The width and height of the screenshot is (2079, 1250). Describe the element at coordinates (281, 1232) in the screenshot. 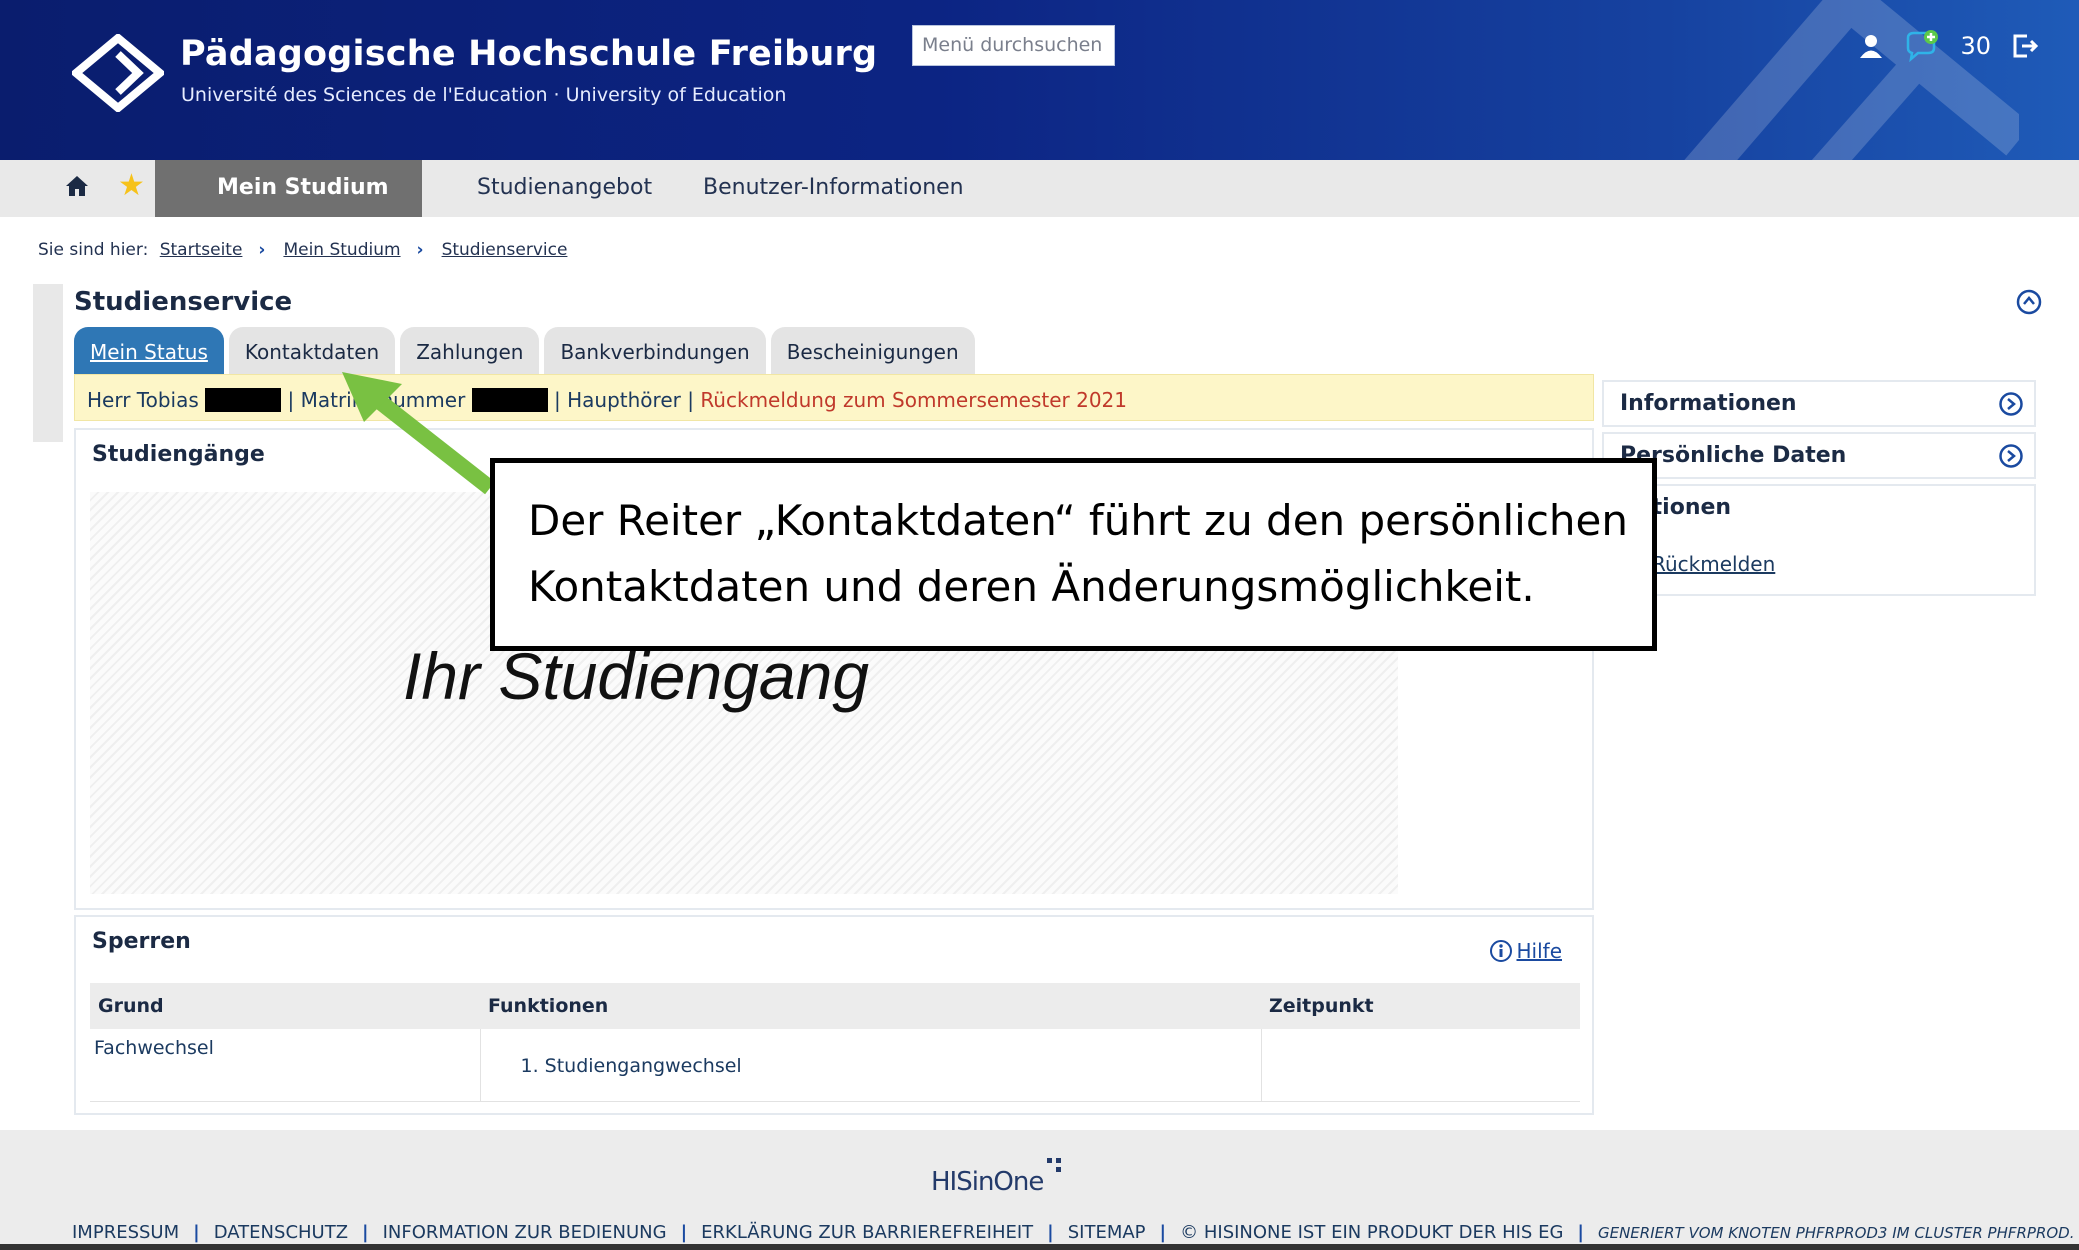

I see `footer-link-datenschutz: DATENSCHUTZ` at that location.